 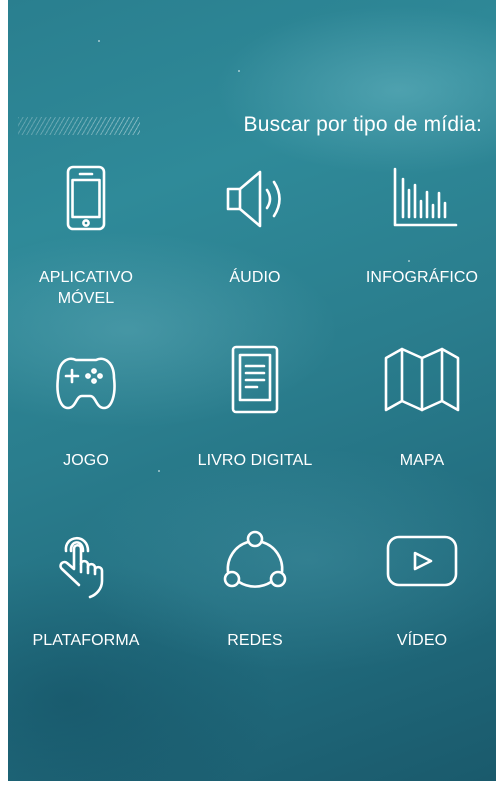 I want to click on media-type-label: LIVRO DIGITAL, so click(x=255, y=460).